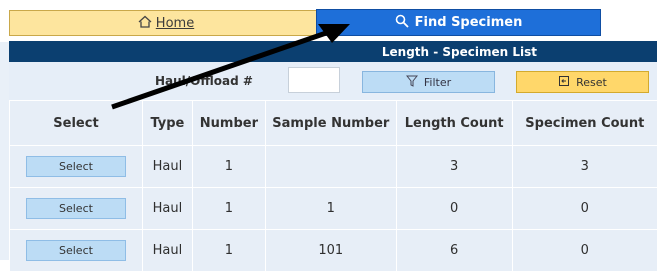 Image resolution: width=657 pixels, height=271 pixels. I want to click on filter-button: Filter, so click(428, 82).